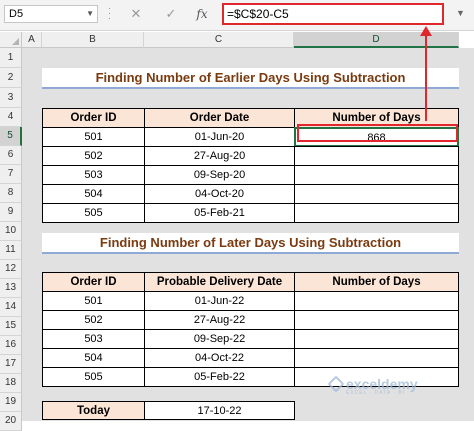 This screenshot has width=474, height=431. I want to click on table2-delivery-date: 27-Aug-22, so click(219, 320).